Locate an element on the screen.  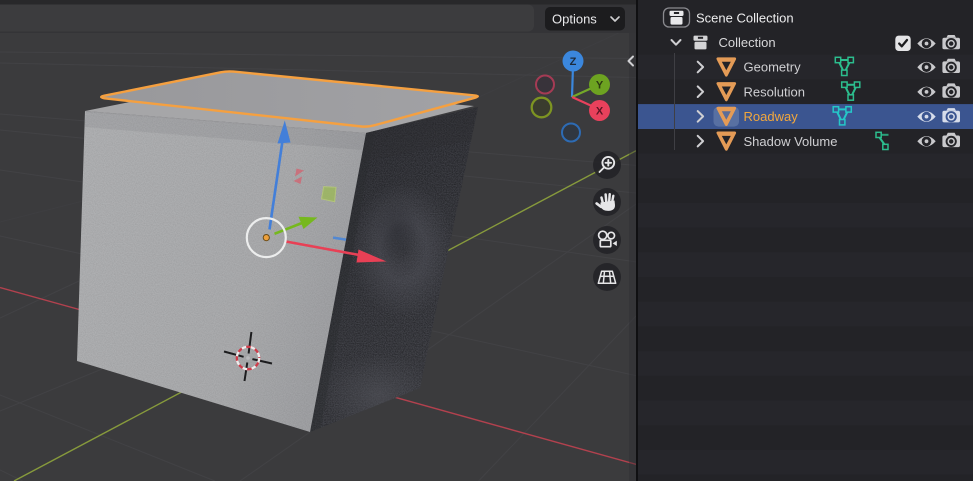
svg-text: Shadow Volume is located at coordinates (791, 141).